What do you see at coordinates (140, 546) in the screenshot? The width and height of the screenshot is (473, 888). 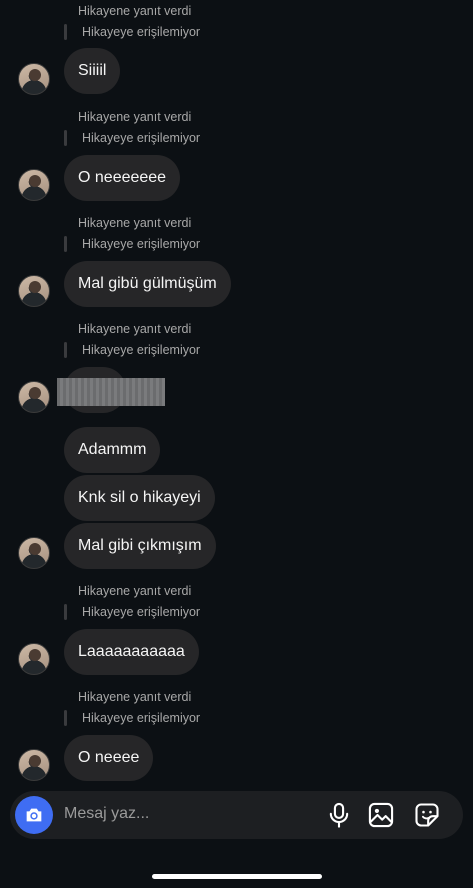 I see `message-bubble: Mal gibi çıkmışım` at bounding box center [140, 546].